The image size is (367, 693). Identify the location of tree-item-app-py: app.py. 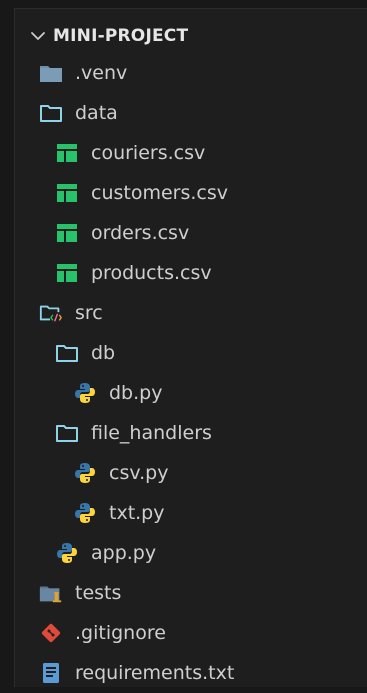
(191, 553).